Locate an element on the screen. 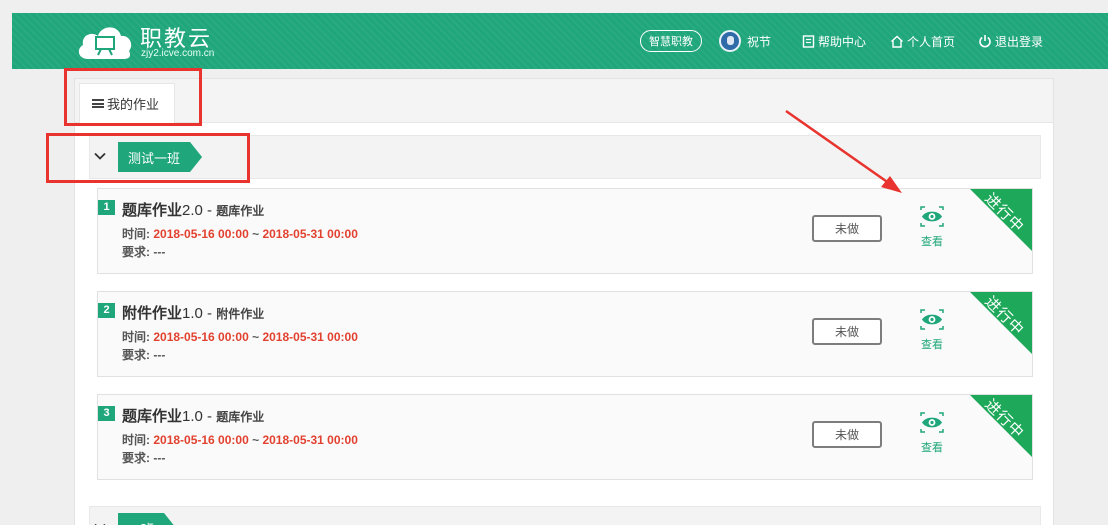 This screenshot has width=1108, height=525. annotation-arrow is located at coordinates (843, 151).